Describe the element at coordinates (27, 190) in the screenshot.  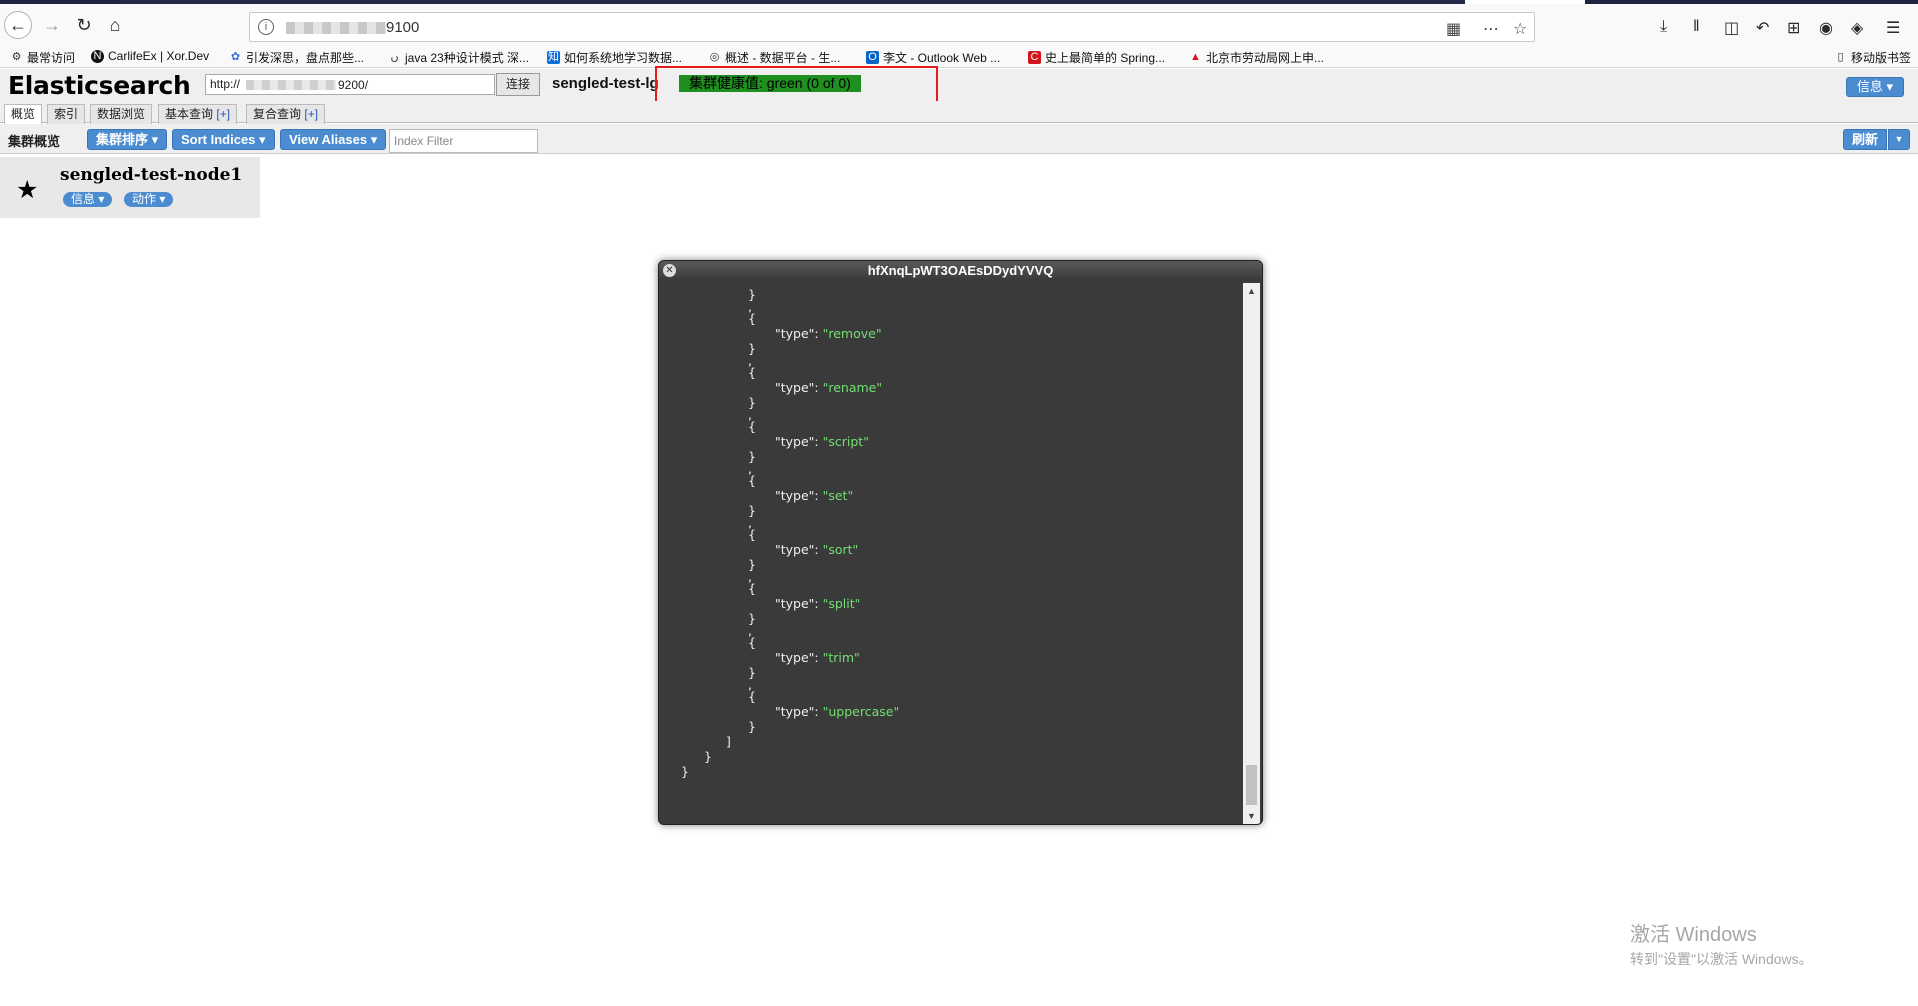
I see `master-star-icon: ★` at that location.